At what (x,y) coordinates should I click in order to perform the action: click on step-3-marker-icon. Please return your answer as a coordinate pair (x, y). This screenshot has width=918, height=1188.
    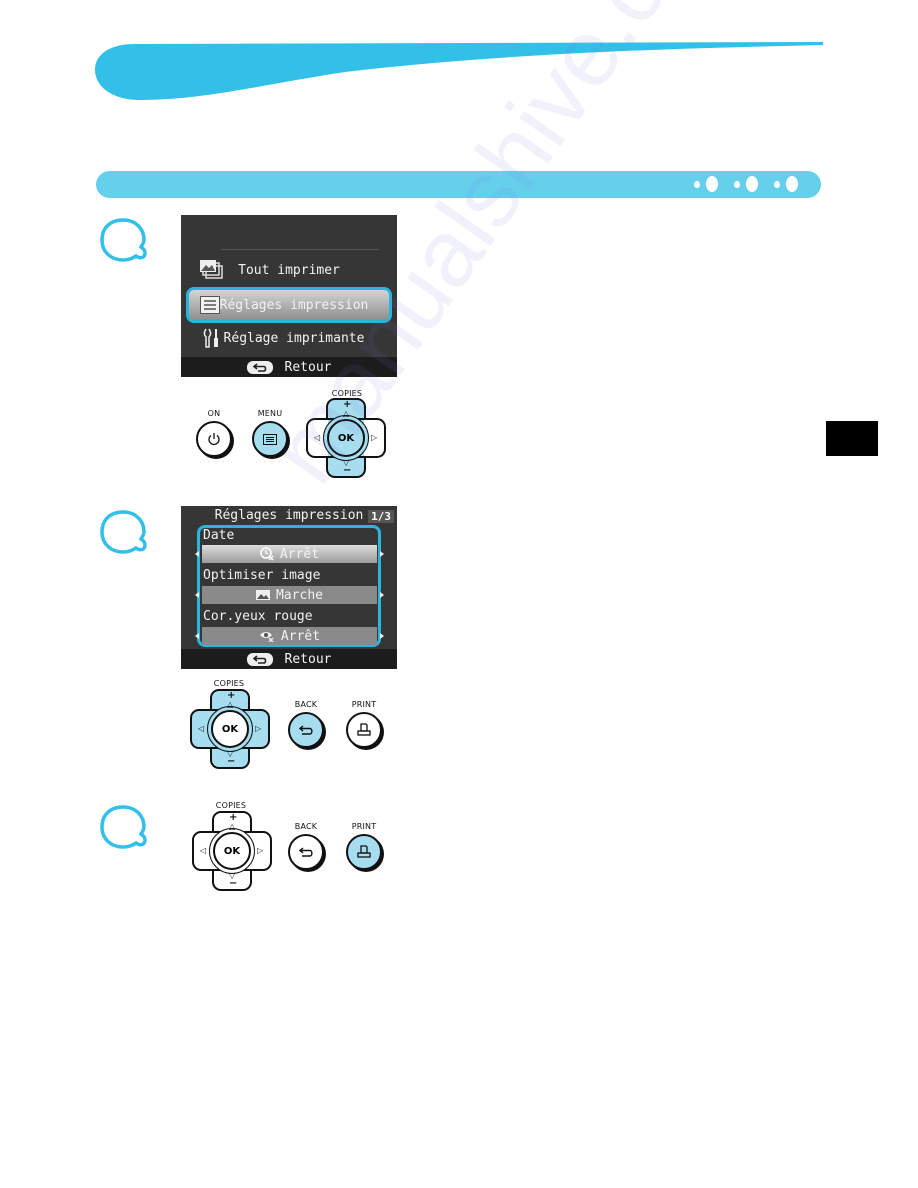
    Looking at the image, I should click on (123, 827).